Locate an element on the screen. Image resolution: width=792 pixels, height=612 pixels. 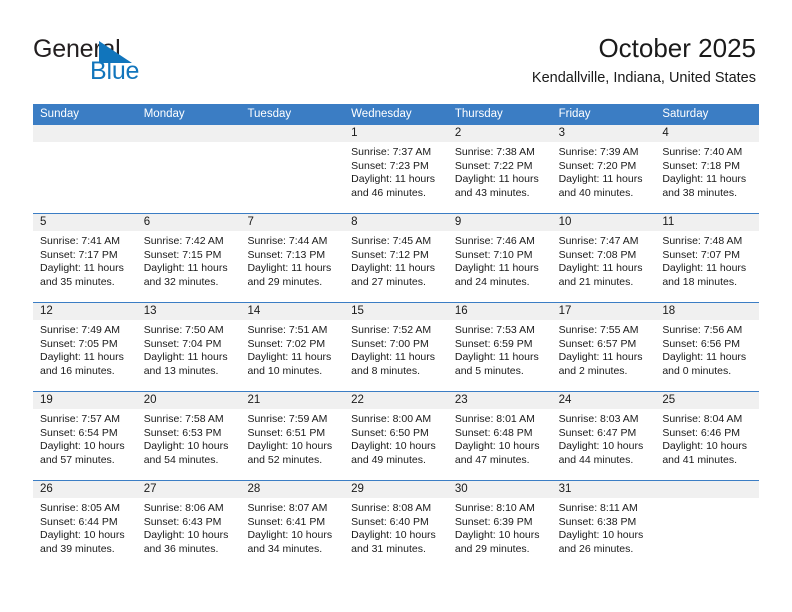
daylight-text: and 5 minutes. is located at coordinates (489, 370).